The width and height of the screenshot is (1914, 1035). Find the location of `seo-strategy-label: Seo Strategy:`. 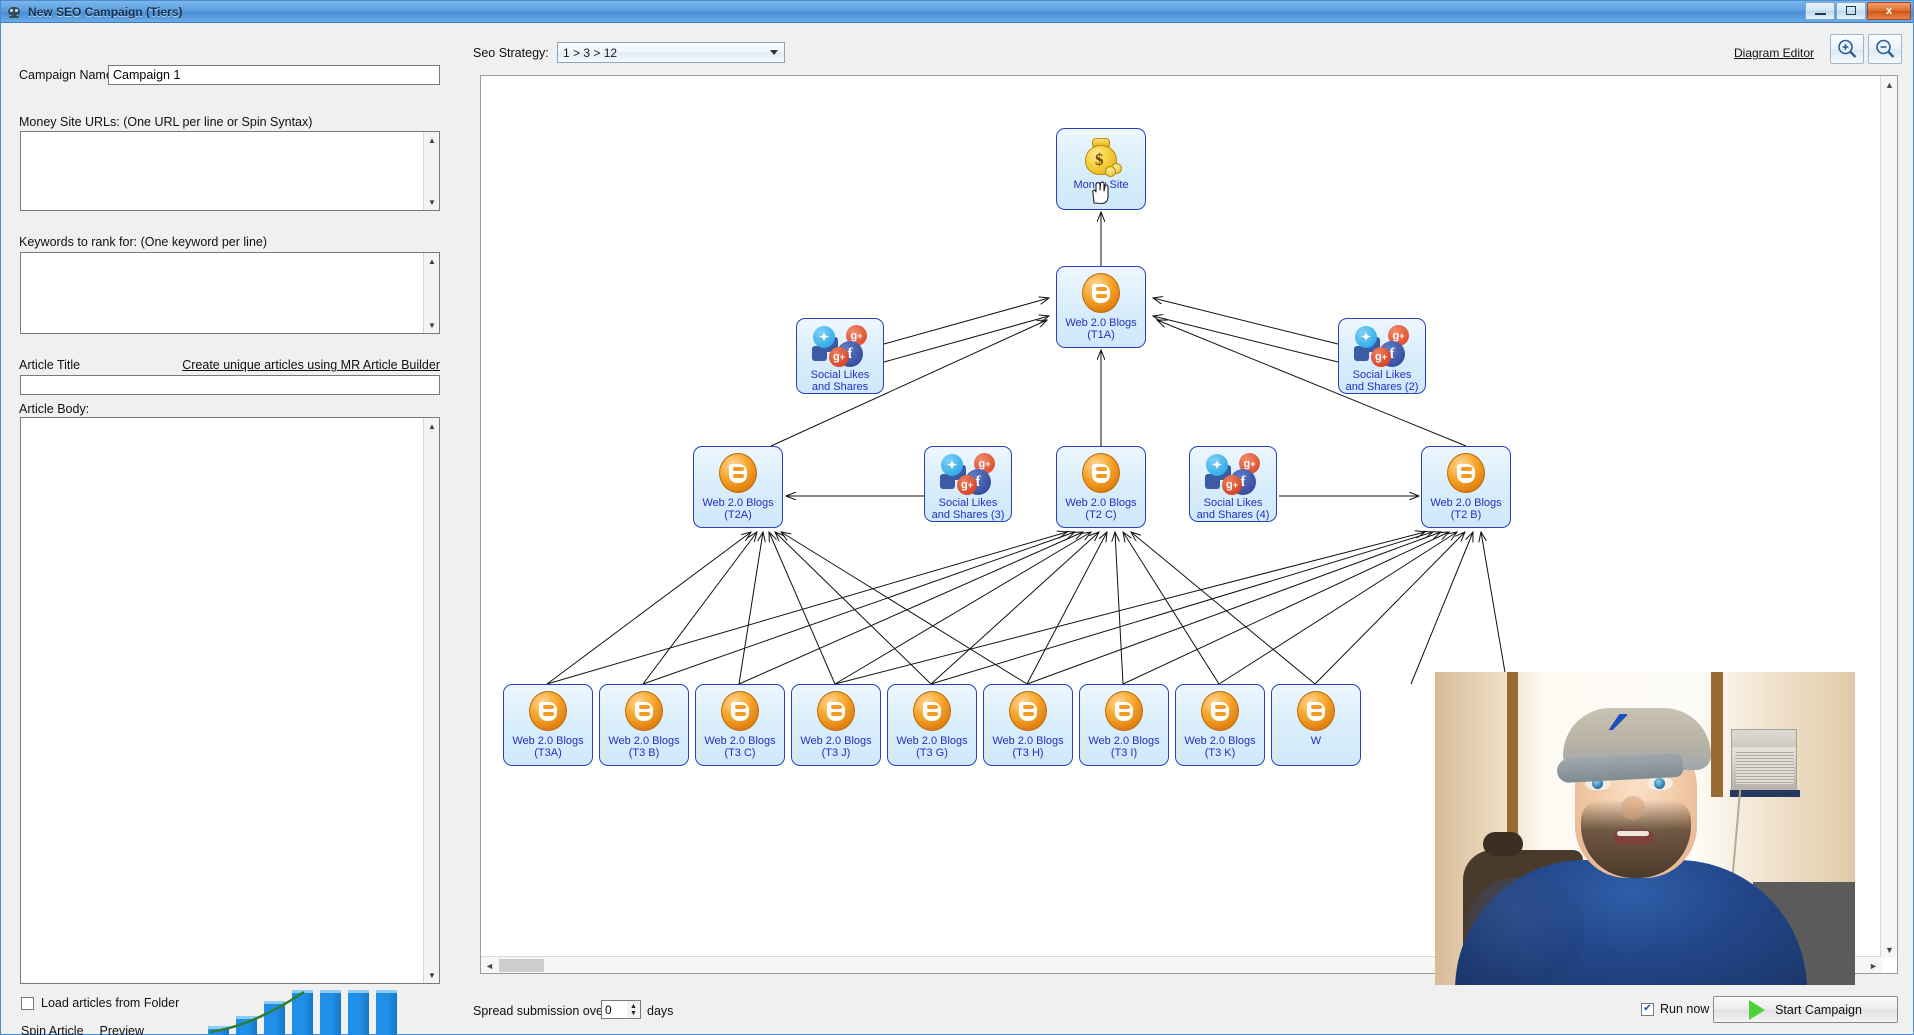

seo-strategy-label: Seo Strategy: is located at coordinates (511, 53).